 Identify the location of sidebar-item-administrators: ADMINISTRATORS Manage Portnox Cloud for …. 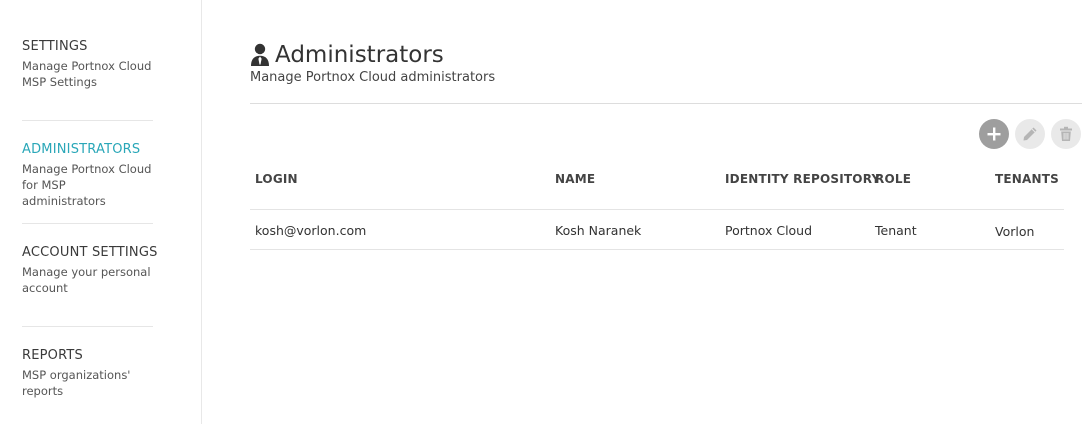
(87, 175).